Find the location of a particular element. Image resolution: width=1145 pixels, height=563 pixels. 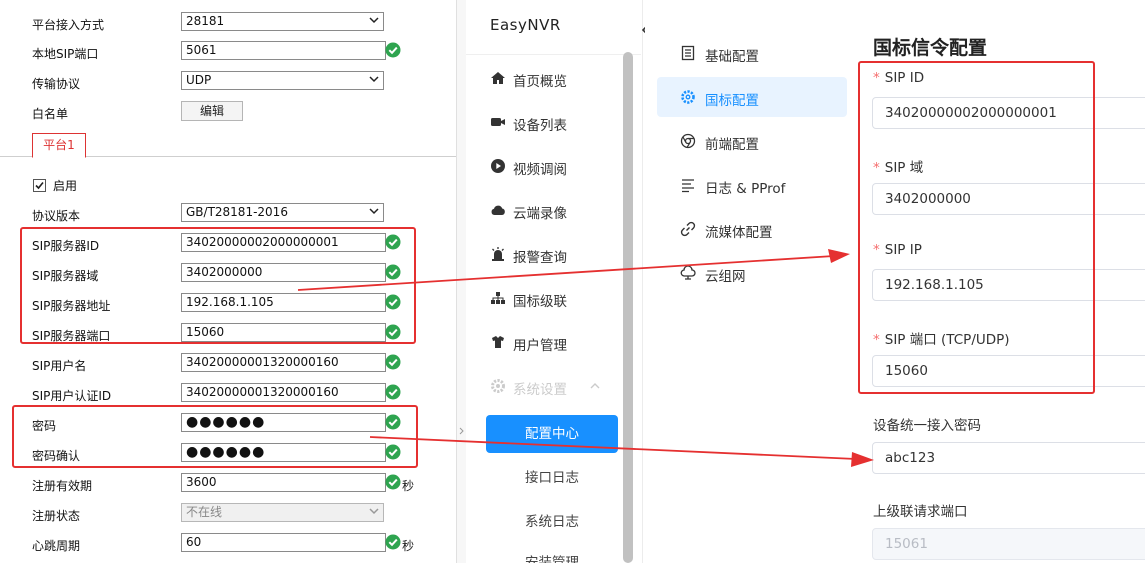

sidebar-item-video: 视频调阅 is located at coordinates (560, 166).